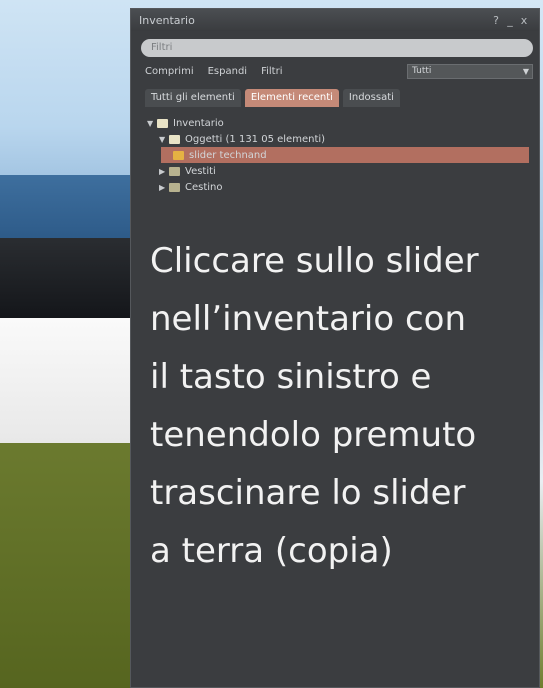  I want to click on window-titlebar: Inventario ? _ x, so click(335, 20).